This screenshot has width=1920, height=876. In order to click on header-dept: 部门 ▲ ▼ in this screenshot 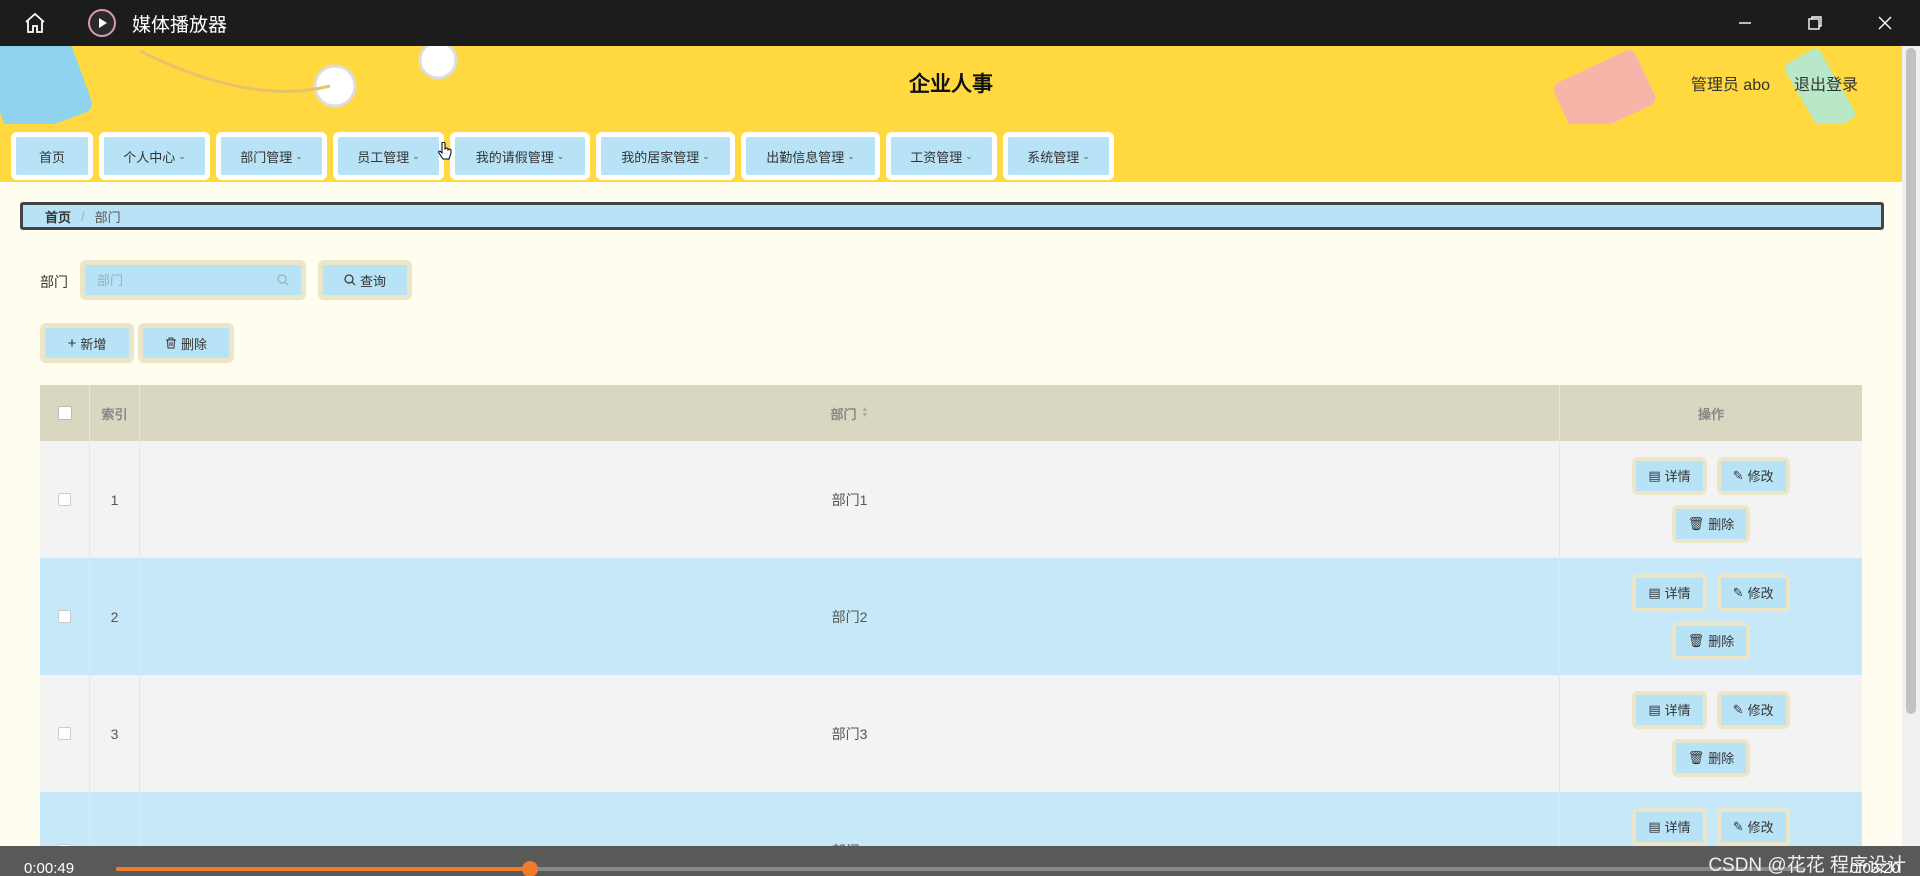, I will do `click(850, 413)`.